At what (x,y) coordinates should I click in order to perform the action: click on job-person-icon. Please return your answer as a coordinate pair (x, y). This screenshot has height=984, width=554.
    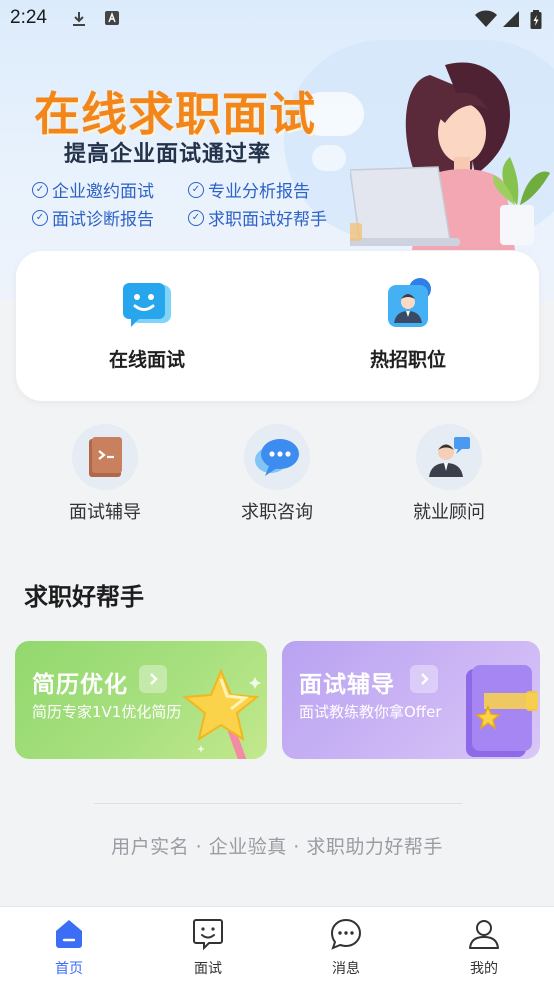
    Looking at the image, I should click on (409, 302).